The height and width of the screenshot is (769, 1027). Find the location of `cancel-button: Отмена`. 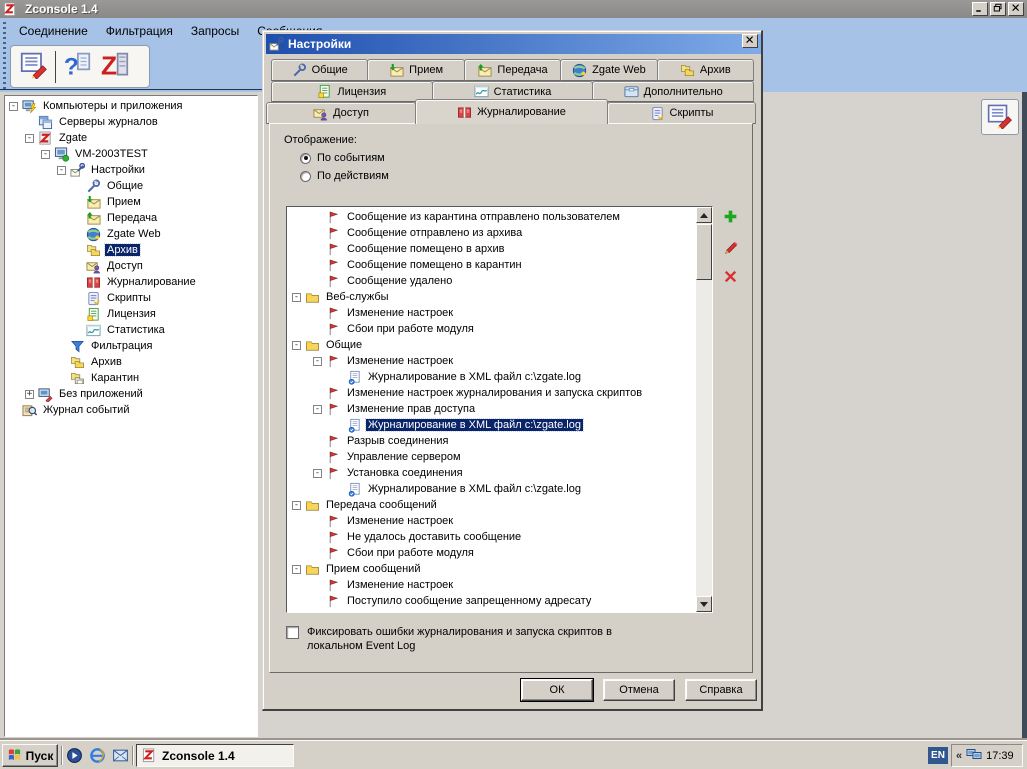

cancel-button: Отмена is located at coordinates (639, 690).